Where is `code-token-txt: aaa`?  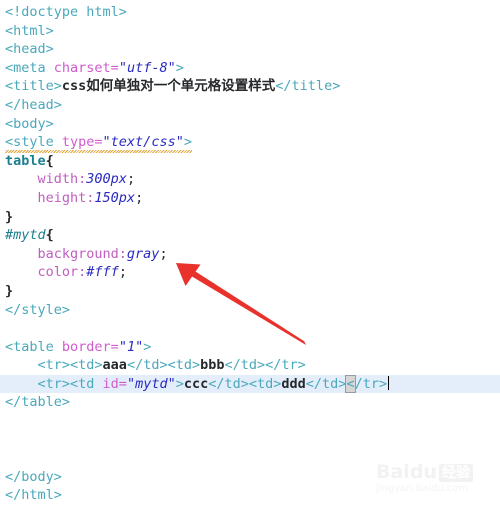
code-token-txt: aaa is located at coordinates (114, 365).